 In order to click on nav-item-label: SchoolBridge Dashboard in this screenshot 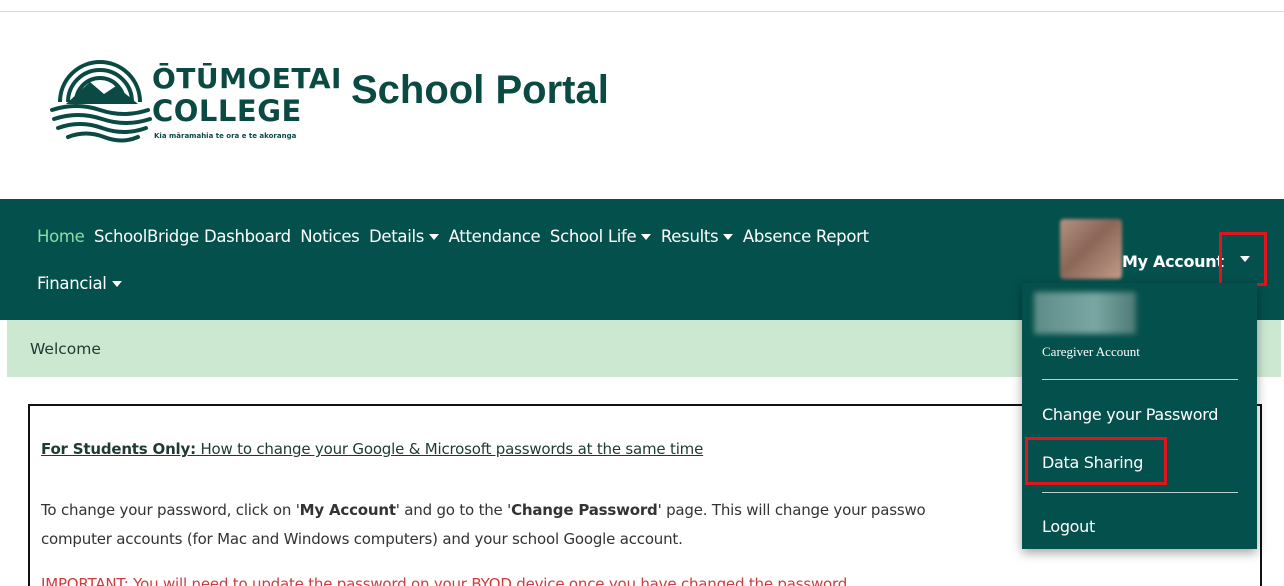, I will do `click(192, 236)`.